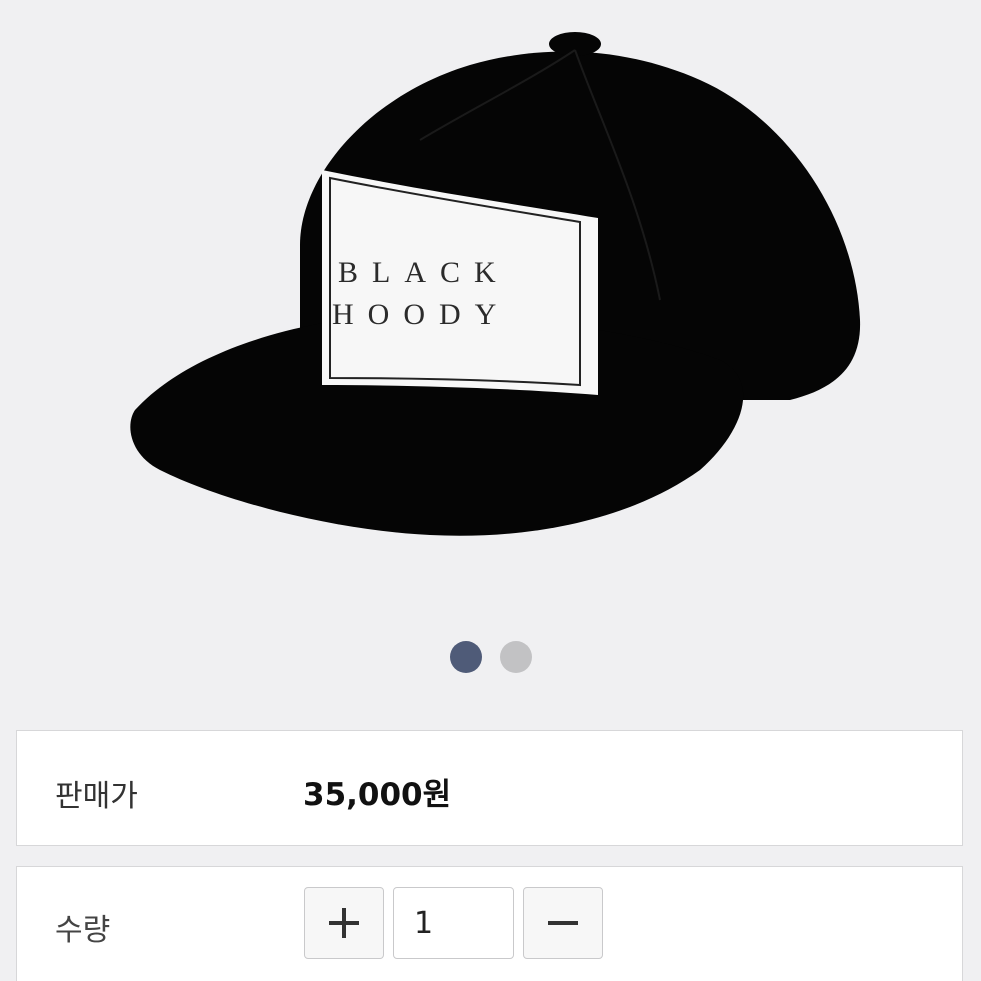  I want to click on quantity-increase-button, so click(344, 923).